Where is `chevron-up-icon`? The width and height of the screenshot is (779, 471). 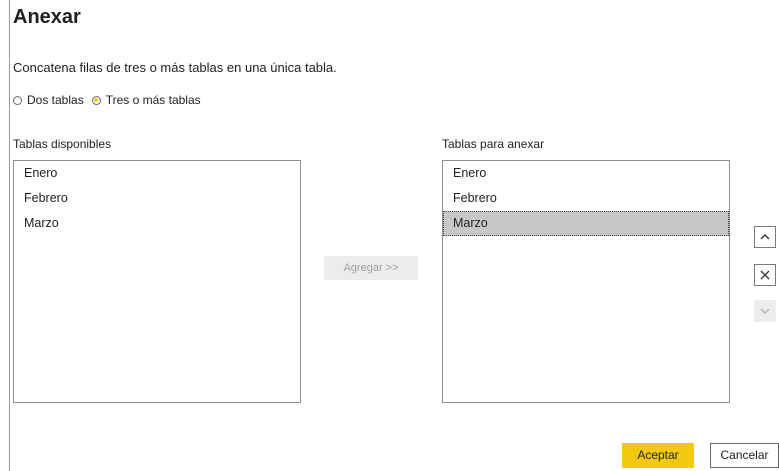
chevron-up-icon is located at coordinates (765, 237).